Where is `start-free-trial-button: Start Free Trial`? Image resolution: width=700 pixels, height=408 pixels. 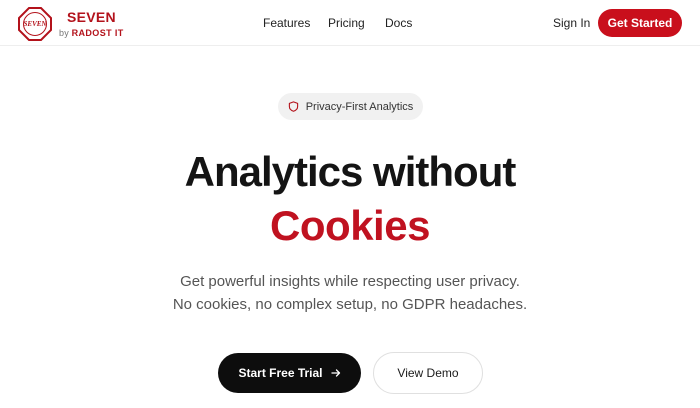 start-free-trial-button: Start Free Trial is located at coordinates (289, 373).